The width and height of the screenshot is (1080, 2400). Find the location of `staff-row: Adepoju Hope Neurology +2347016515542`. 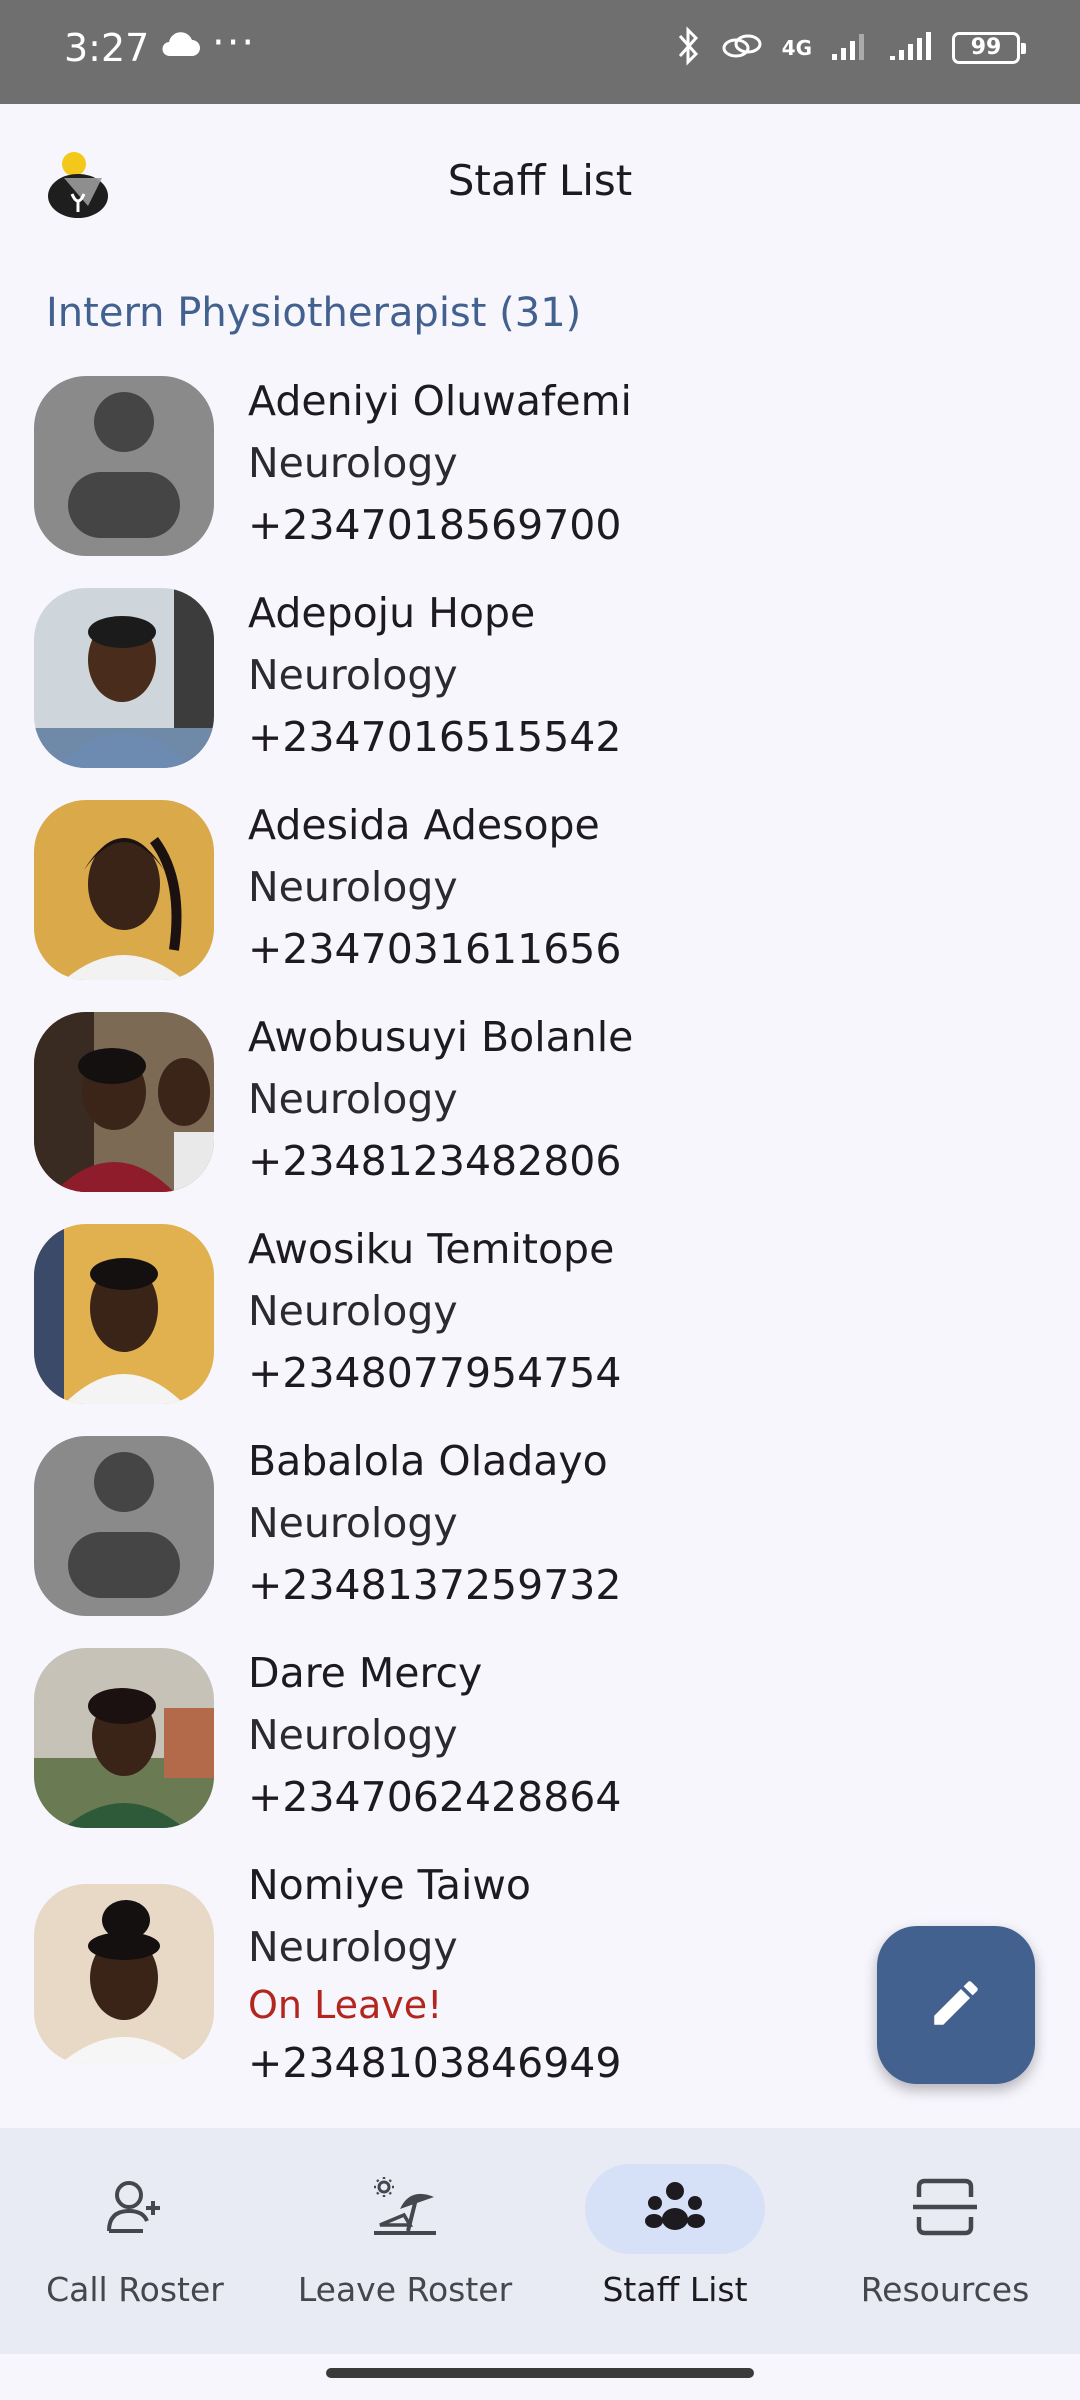

staff-row: Adepoju Hope Neurology +2347016515542 is located at coordinates (540, 688).